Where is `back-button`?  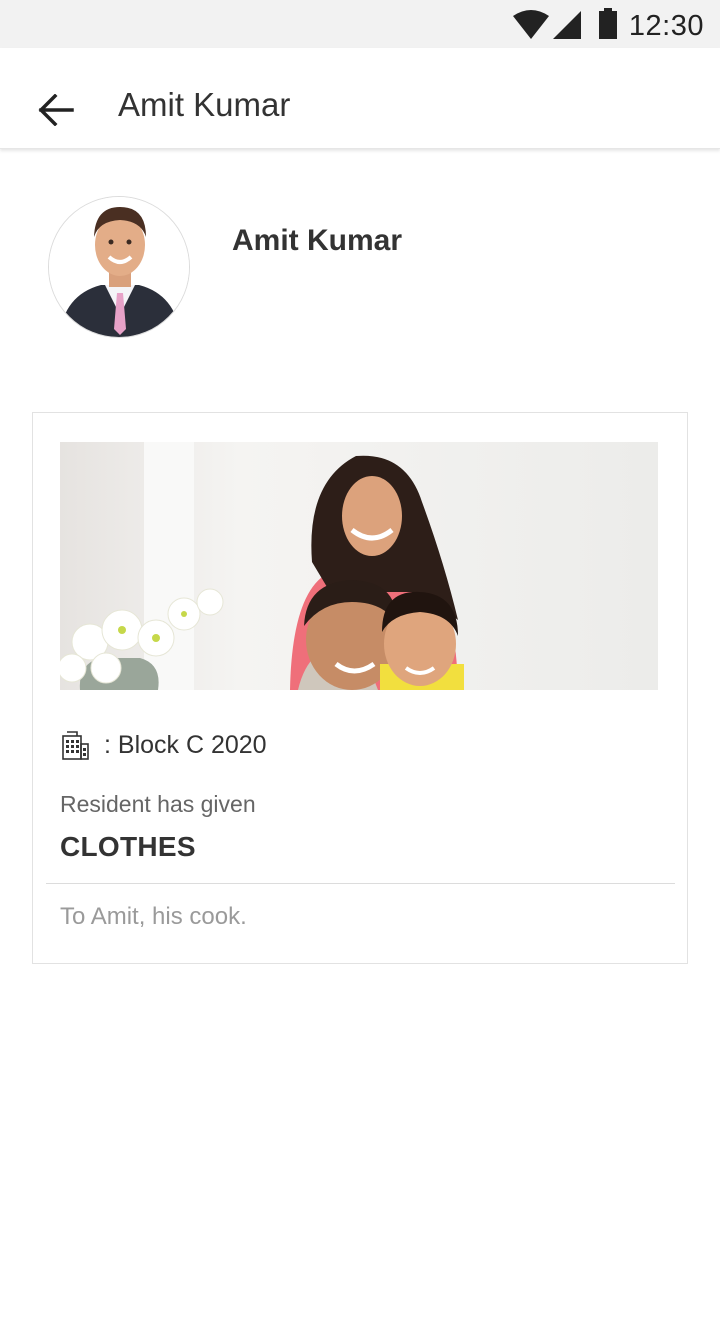 back-button is located at coordinates (56, 110).